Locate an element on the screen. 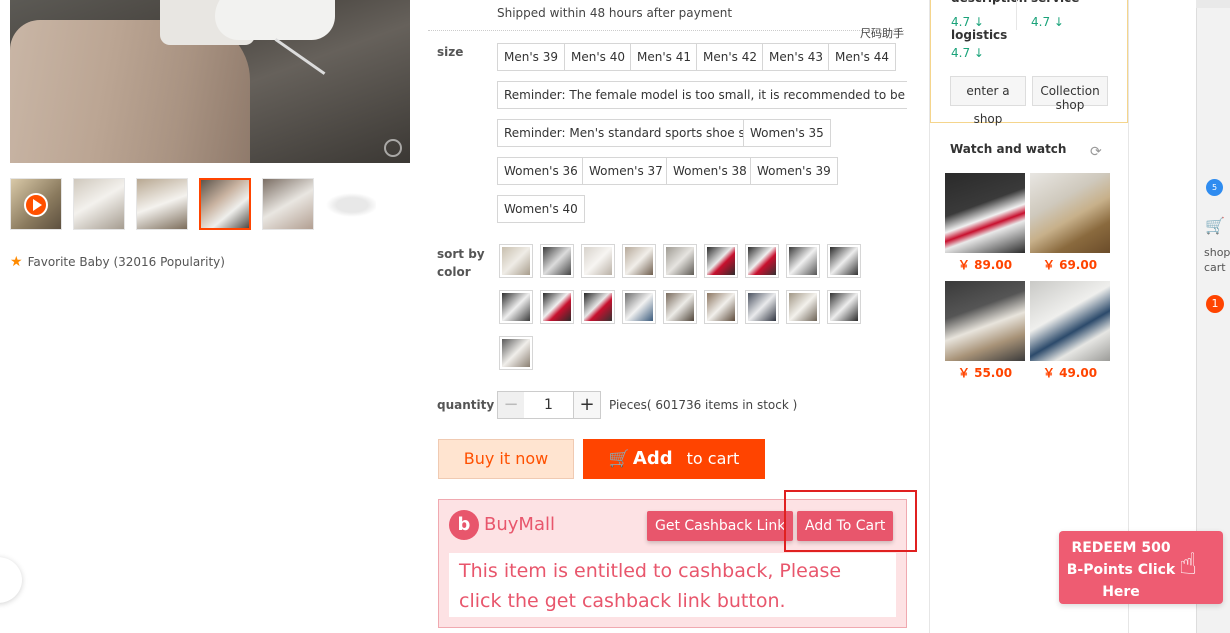 Image resolution: width=1230 pixels, height=633 pixels. size-option: Men's 43 is located at coordinates (796, 57).